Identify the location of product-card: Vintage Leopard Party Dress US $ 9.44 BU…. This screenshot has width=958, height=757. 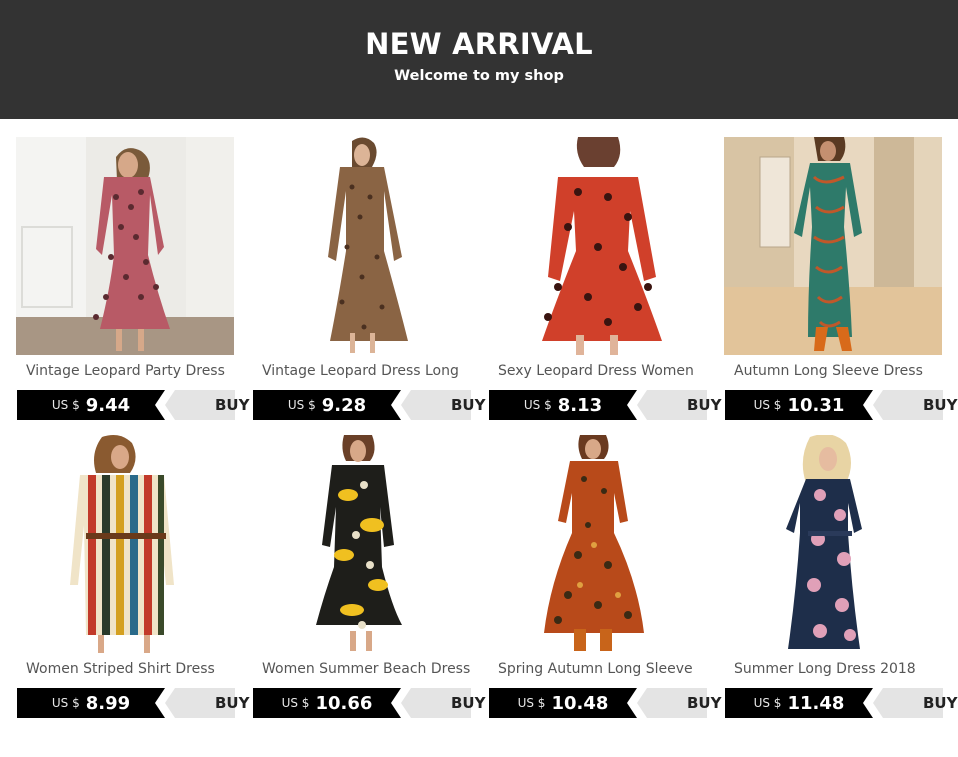
(132, 278).